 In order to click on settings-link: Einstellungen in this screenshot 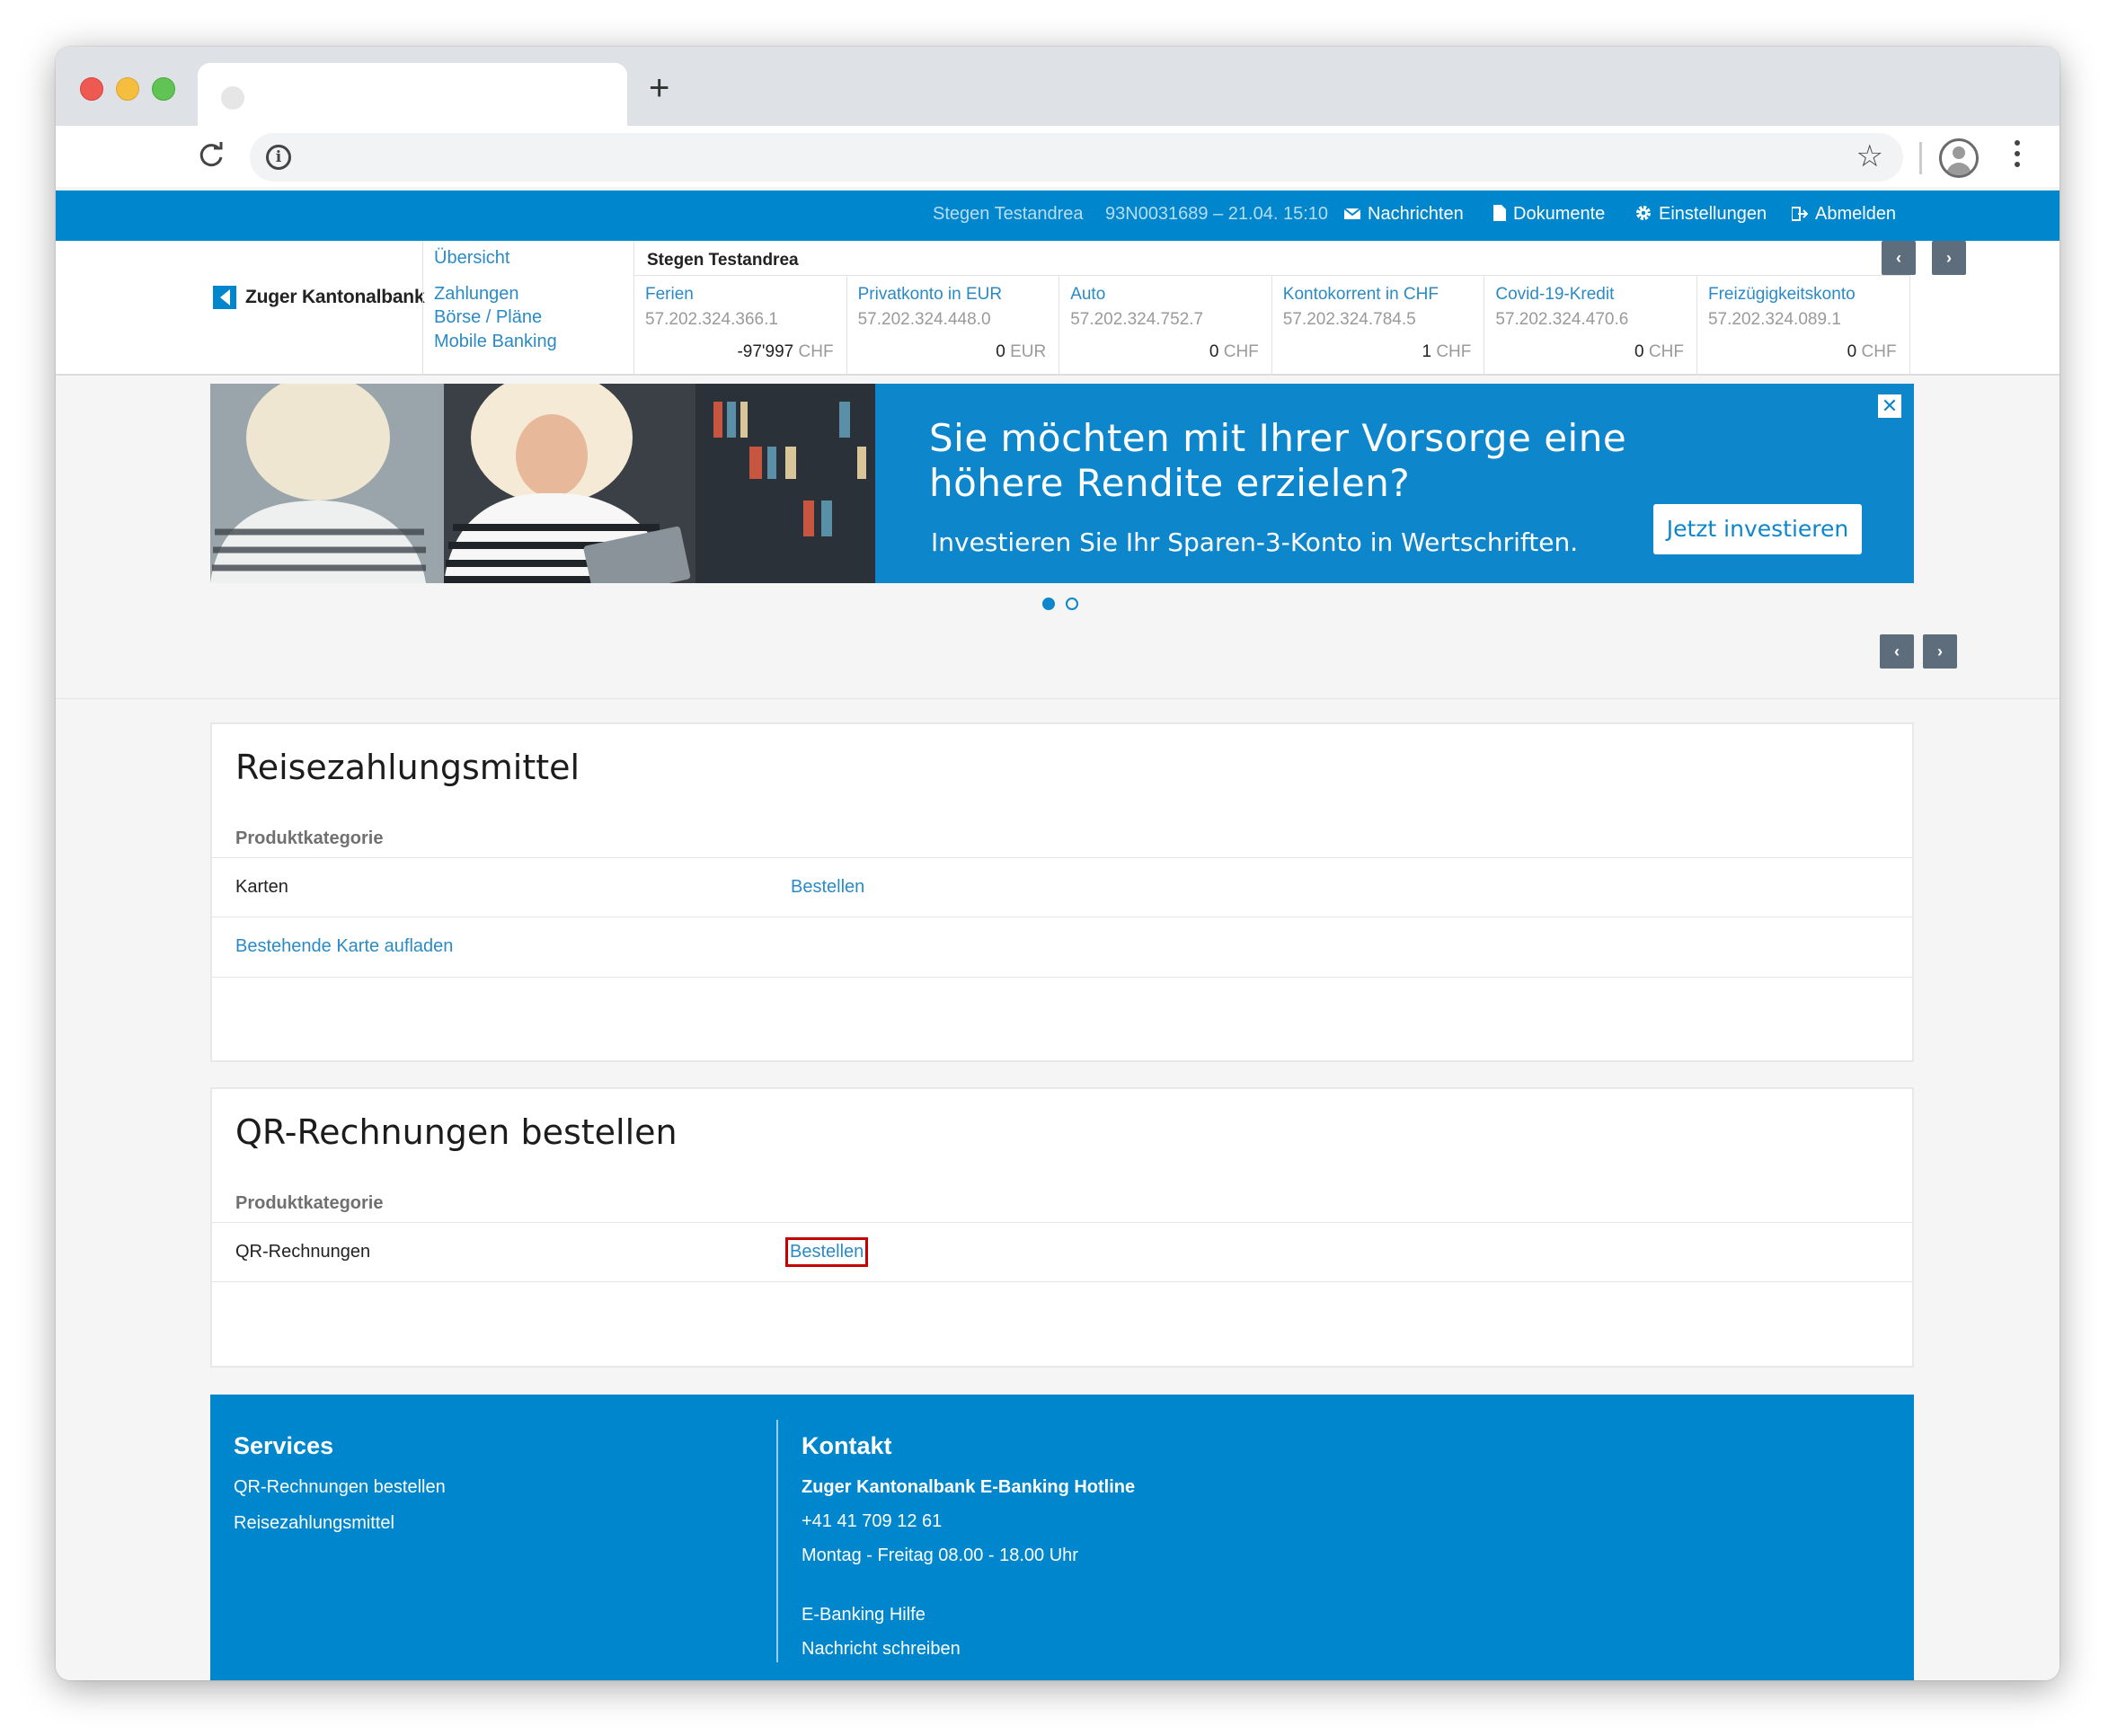, I will do `click(1701, 214)`.